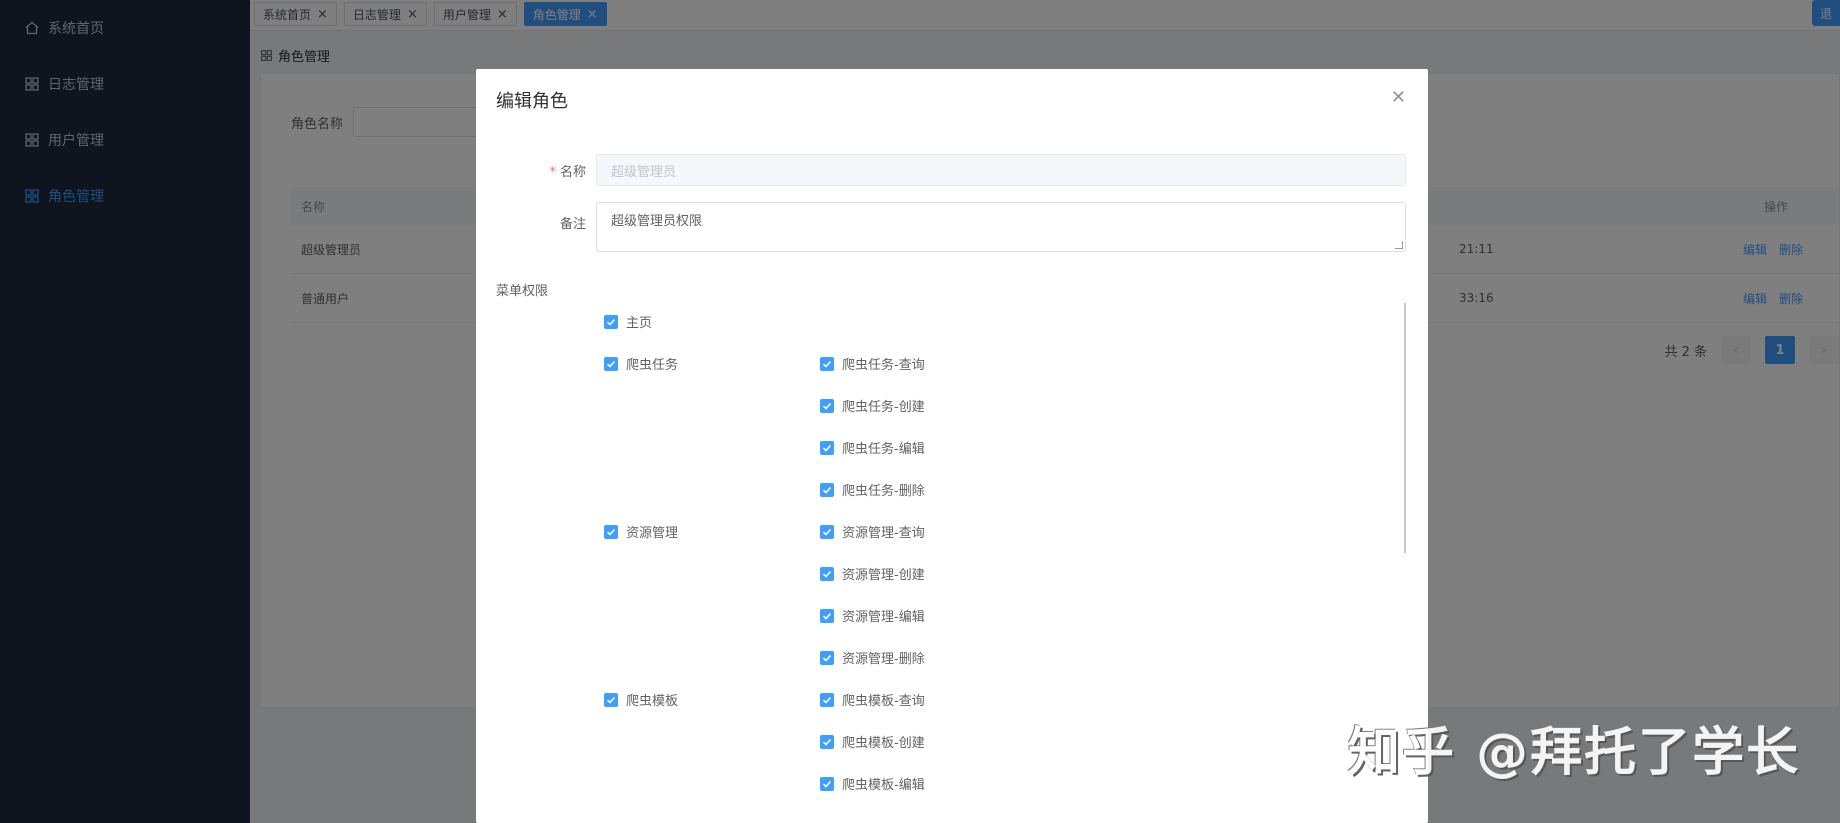  Describe the element at coordinates (1001, 227) in the screenshot. I see `remark-textarea: 超级管理员权限` at that location.